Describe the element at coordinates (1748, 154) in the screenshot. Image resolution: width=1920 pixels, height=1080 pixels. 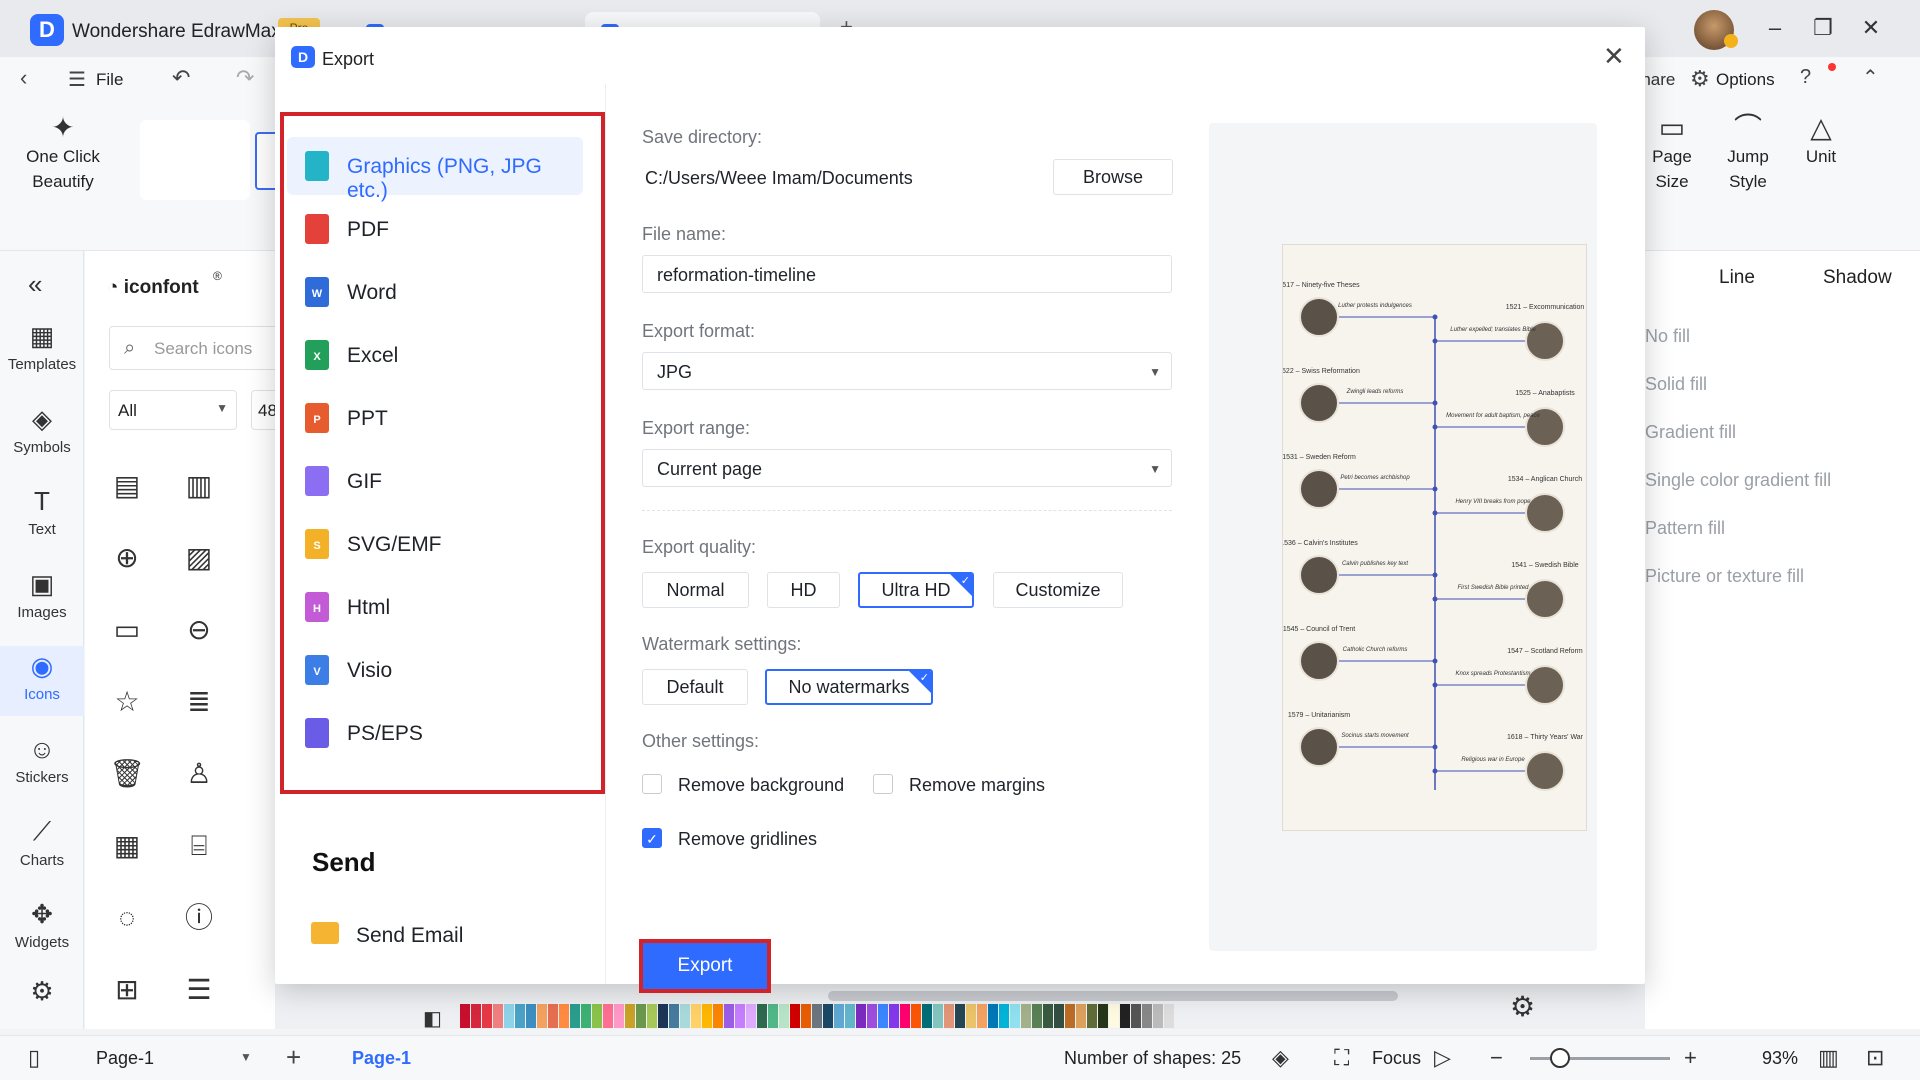
I see `jump-style-button: ⌒ Jump Style` at that location.